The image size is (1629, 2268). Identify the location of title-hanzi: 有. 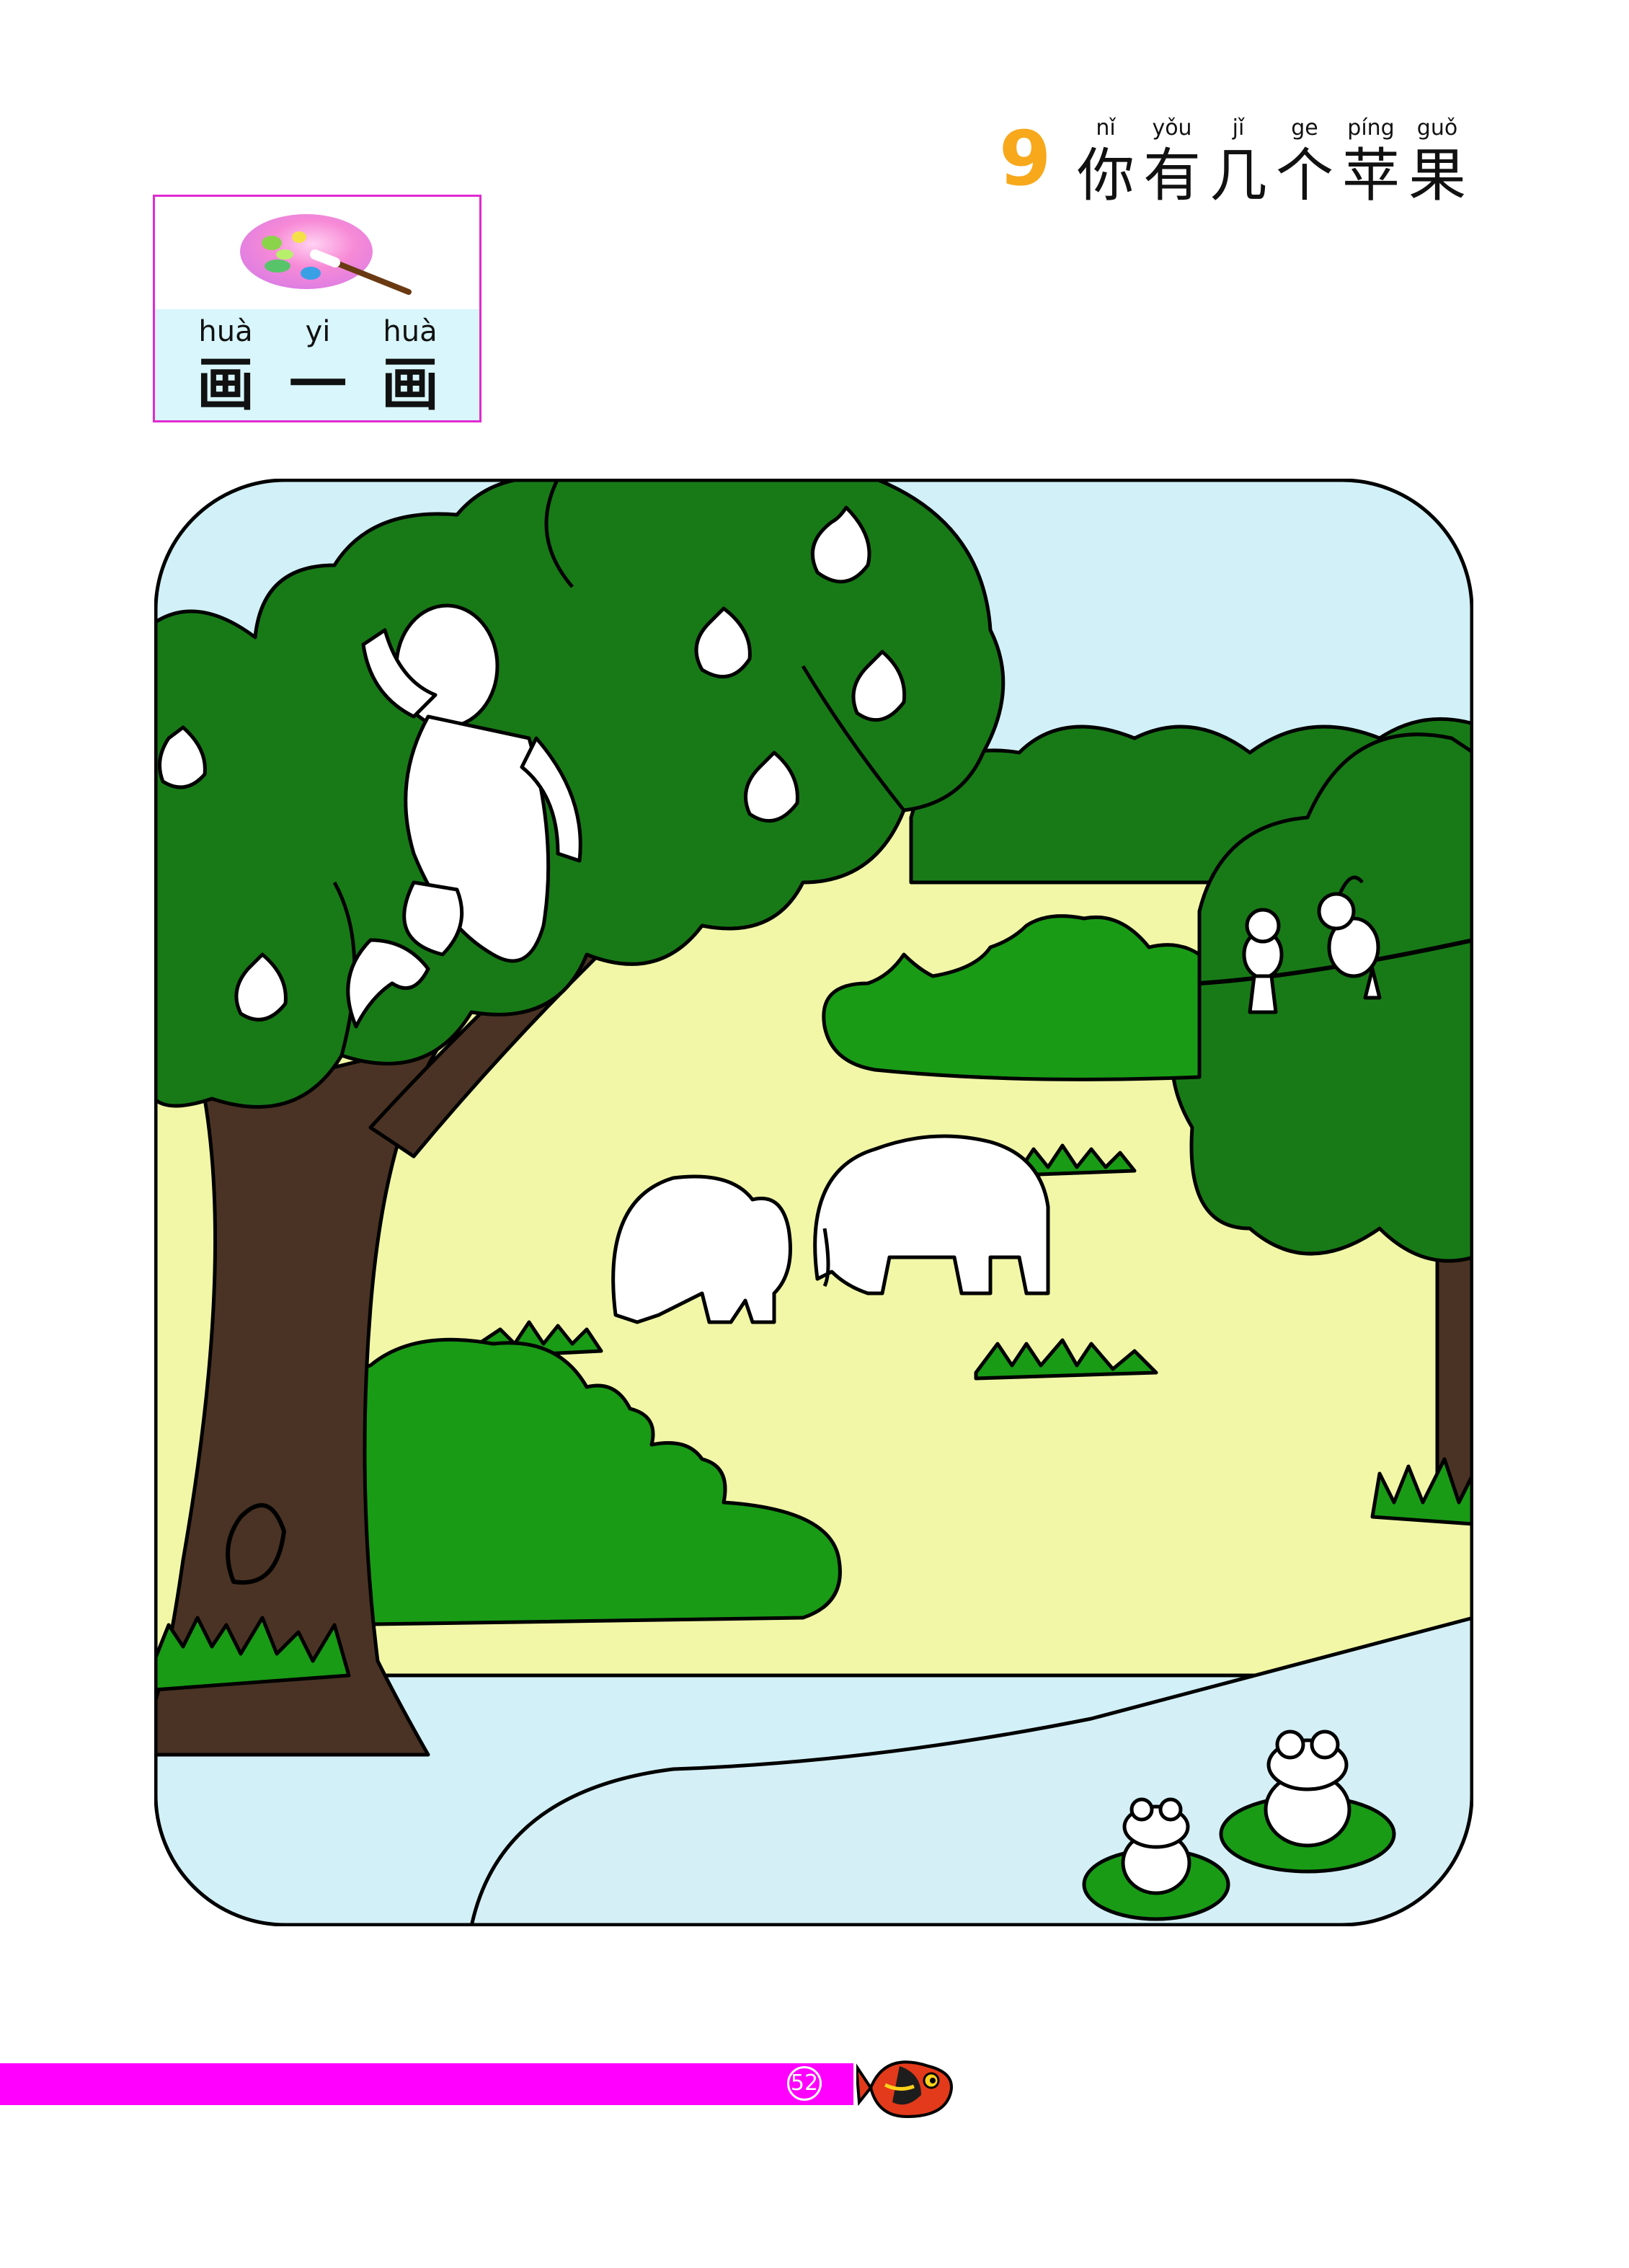
(1172, 175).